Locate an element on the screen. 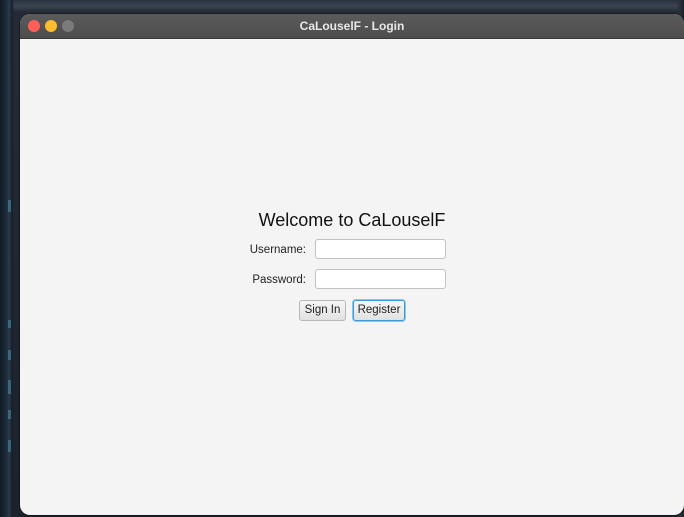 The image size is (684, 517). sign-in-button: Sign In is located at coordinates (322, 310).